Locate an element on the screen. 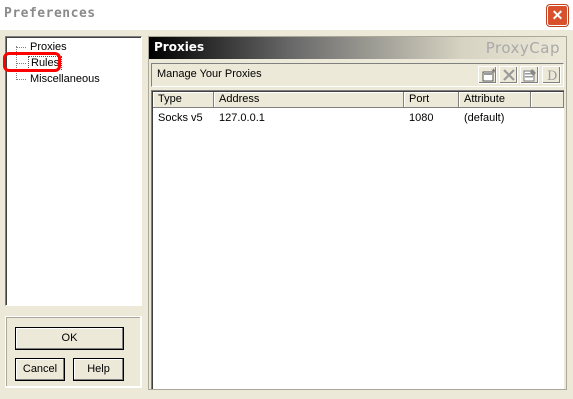 The height and width of the screenshot is (399, 573). close-icon: ✕ is located at coordinates (557, 15).